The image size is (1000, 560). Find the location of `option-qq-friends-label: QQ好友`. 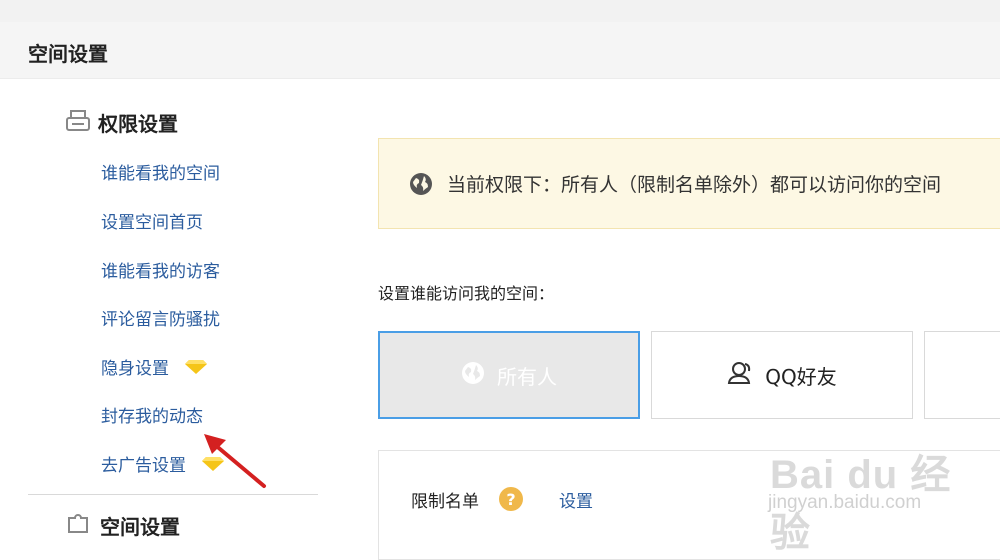

option-qq-friends-label: QQ好友 is located at coordinates (801, 376).